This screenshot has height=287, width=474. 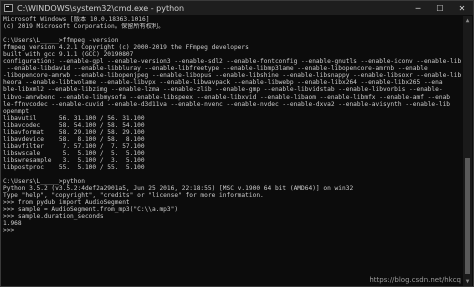 I want to click on console-line: >>> from pydub import AudioSegment, so click(x=66, y=203).